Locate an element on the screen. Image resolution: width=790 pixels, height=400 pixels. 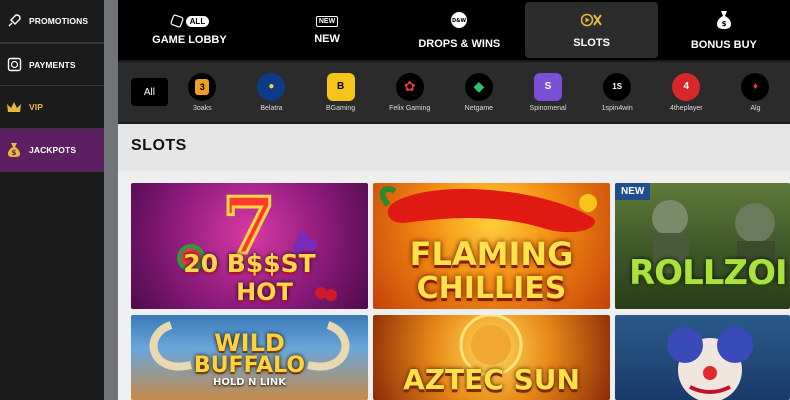
provider-name: Belatra is located at coordinates (271, 108).